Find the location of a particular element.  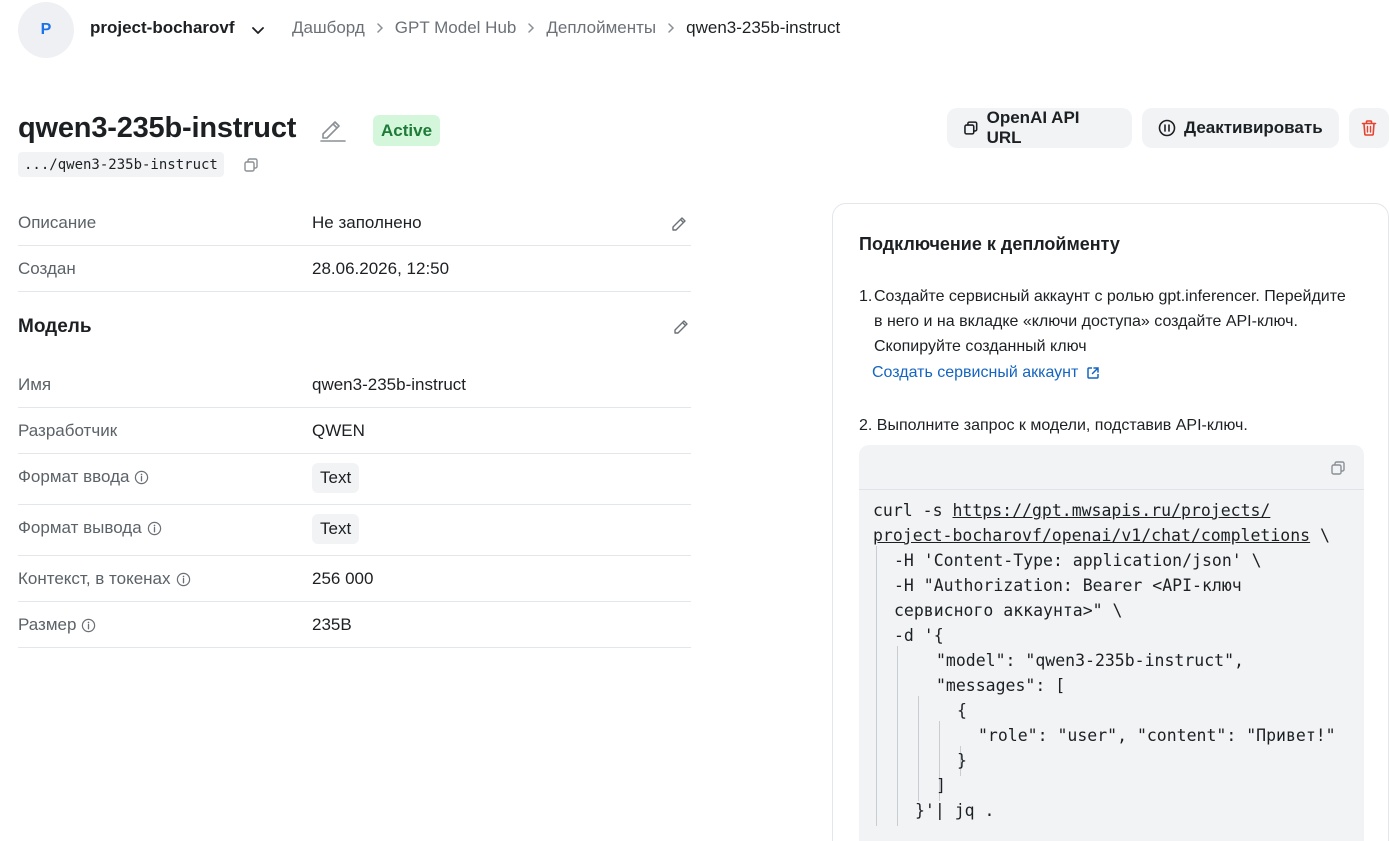

context-row: Контекст, в токенах 256 000 is located at coordinates (354, 579).